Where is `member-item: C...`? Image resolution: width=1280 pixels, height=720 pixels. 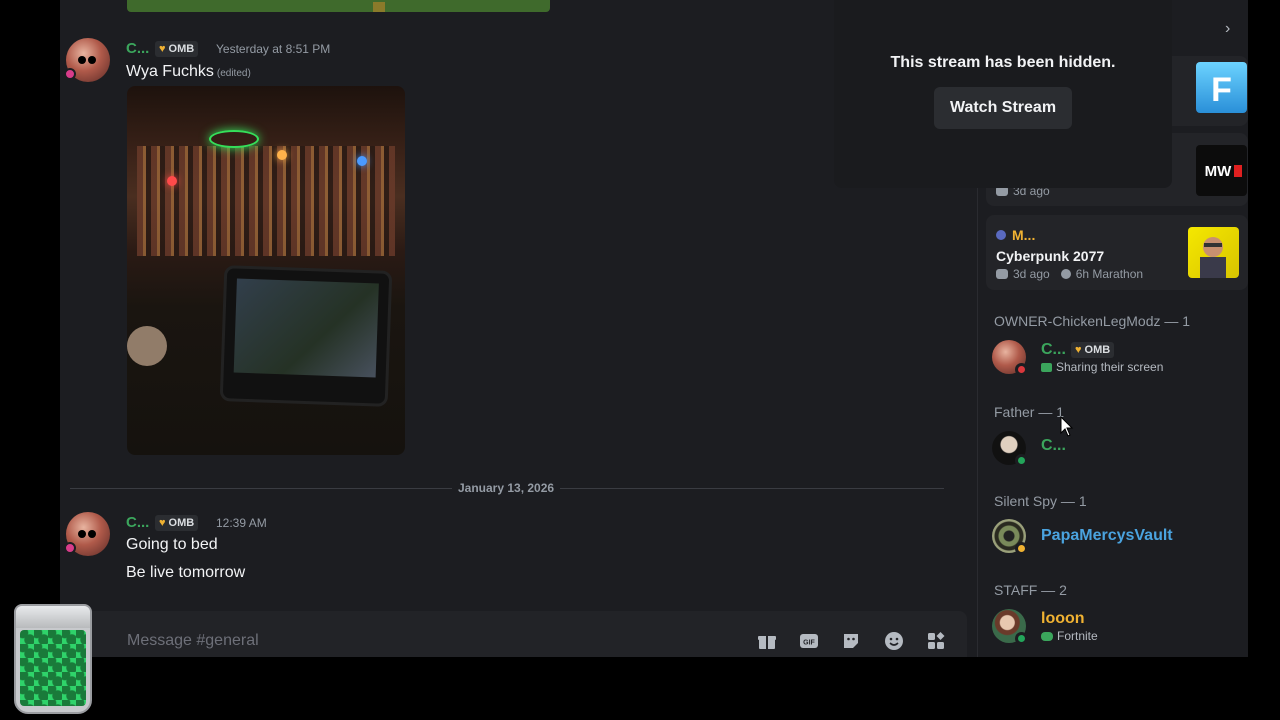 member-item: C... is located at coordinates (1117, 452).